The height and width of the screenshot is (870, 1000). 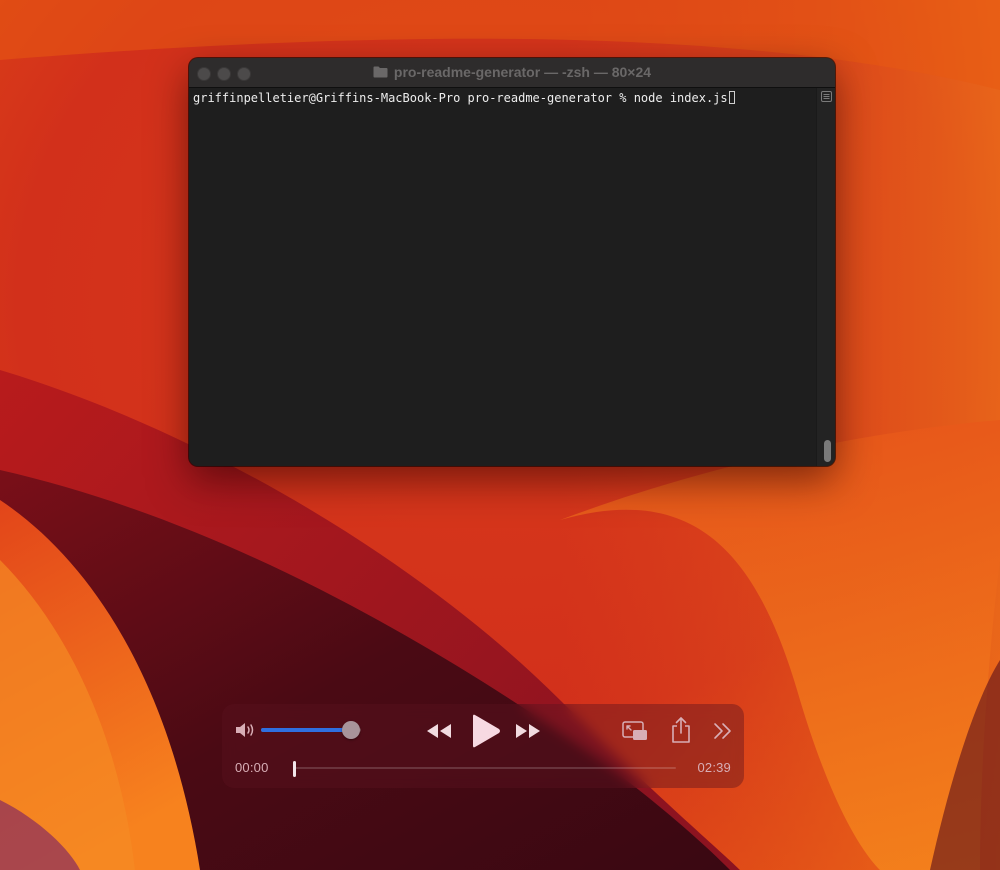 I want to click on scrollbar-thumb, so click(x=827, y=451).